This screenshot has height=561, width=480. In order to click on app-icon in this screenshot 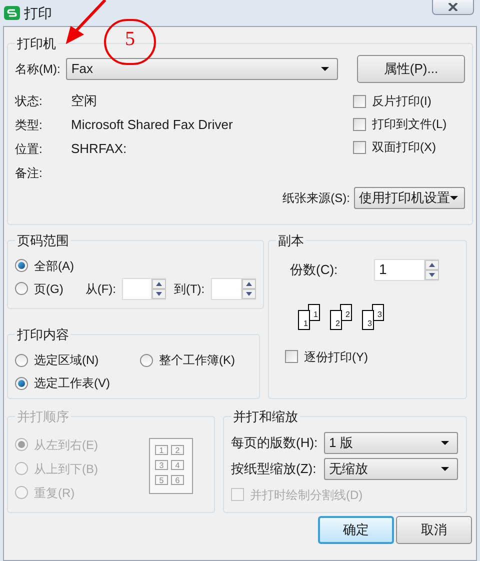, I will do `click(12, 13)`.